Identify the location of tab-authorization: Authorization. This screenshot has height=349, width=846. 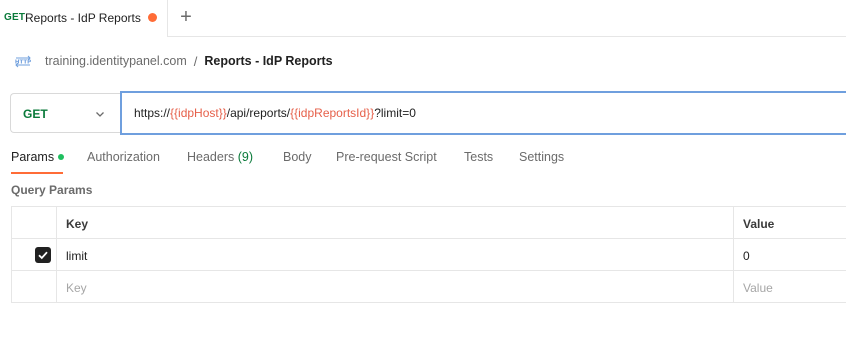
(123, 157).